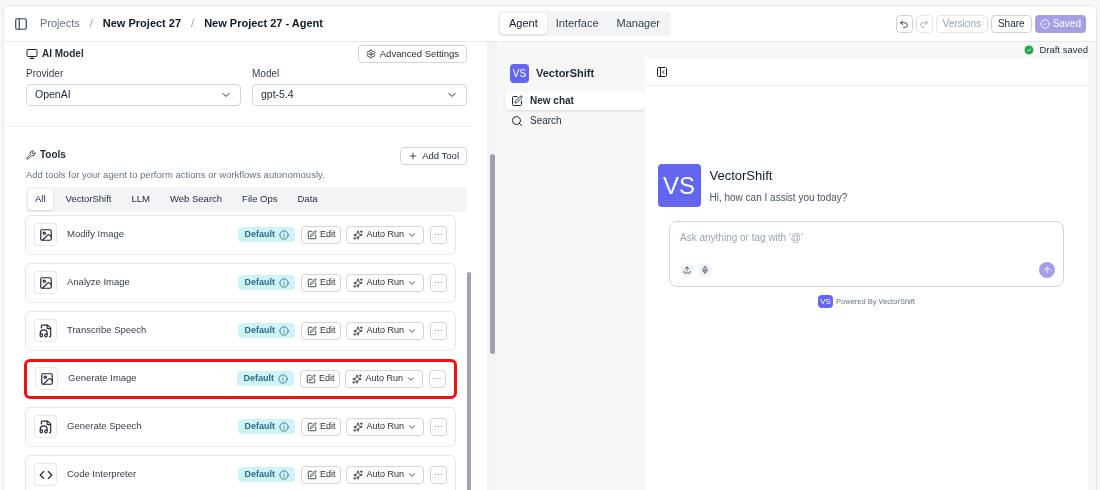 This screenshot has height=490, width=1100. I want to click on select-field: gpt-5.4, so click(359, 95).